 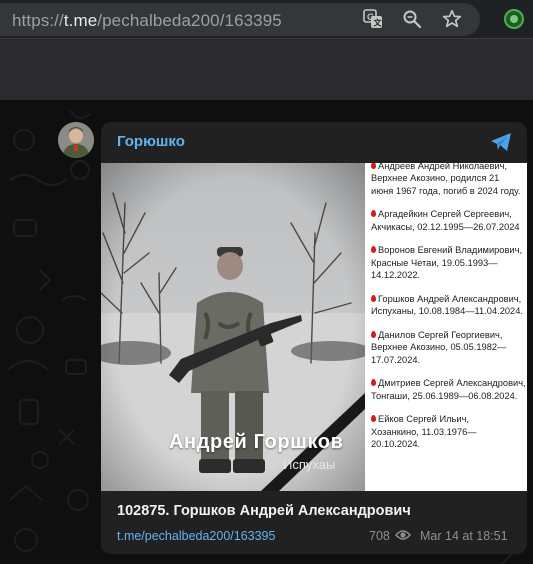 What do you see at coordinates (379, 536) in the screenshot?
I see `view-count: 708` at bounding box center [379, 536].